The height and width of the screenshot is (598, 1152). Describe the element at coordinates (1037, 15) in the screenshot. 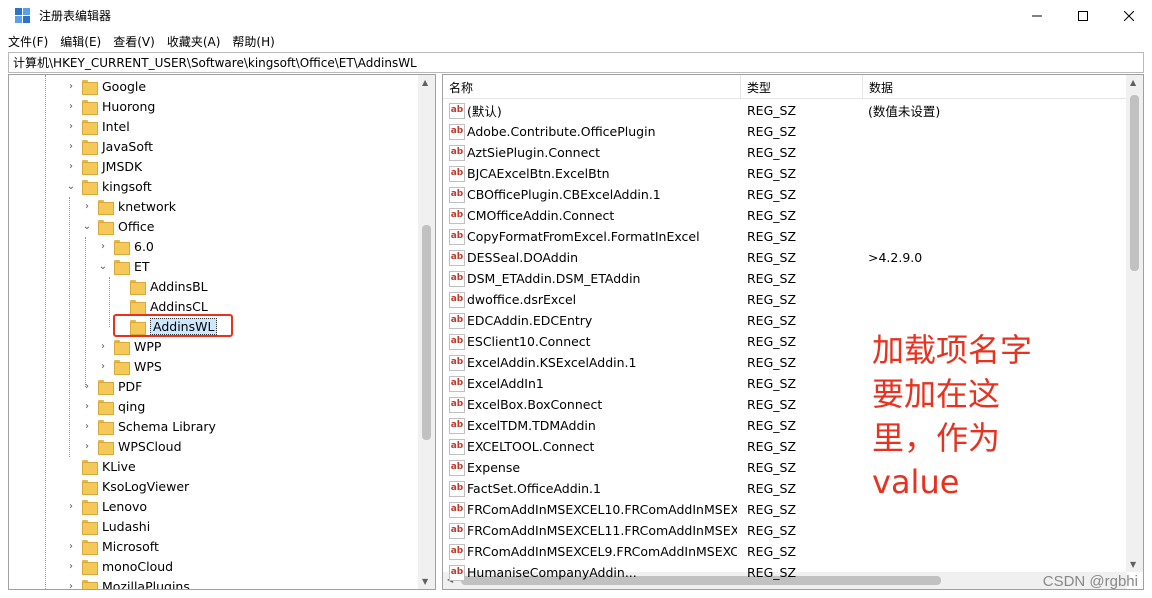

I see `minimize-button` at that location.